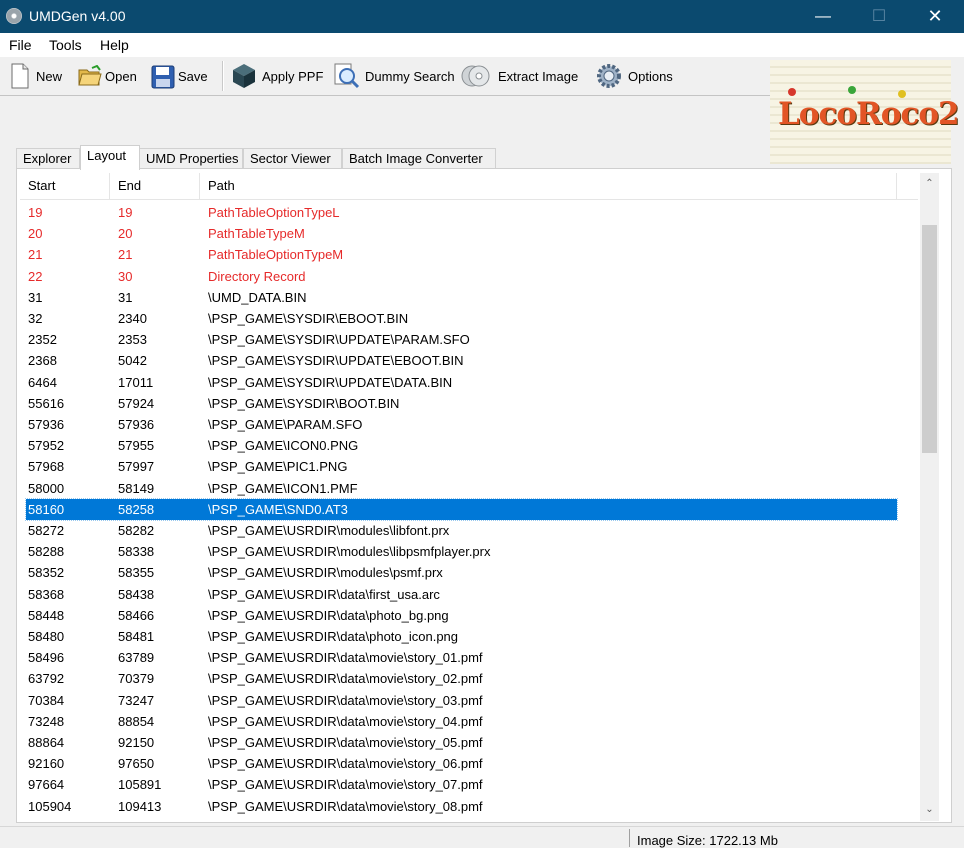 Image resolution: width=964 pixels, height=848 pixels. I want to click on column-header-start: Start, so click(65, 186).